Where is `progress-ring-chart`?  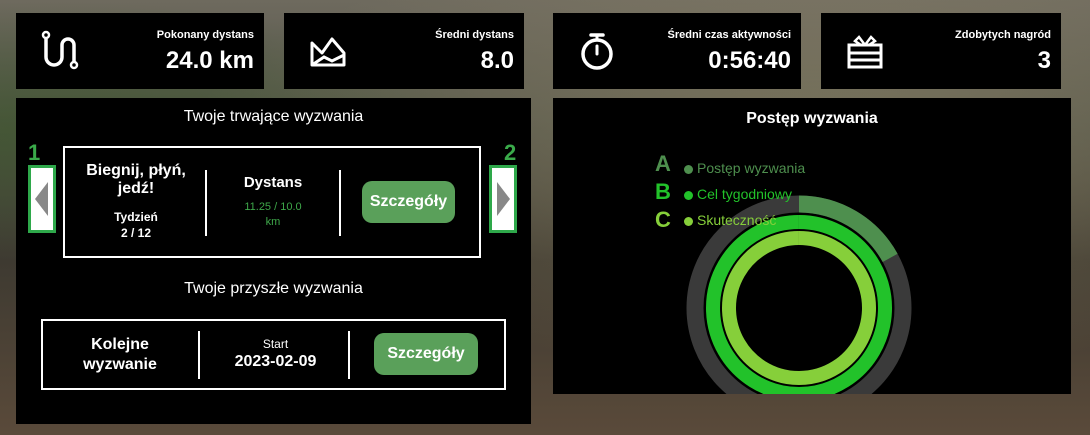 progress-ring-chart is located at coordinates (799, 294).